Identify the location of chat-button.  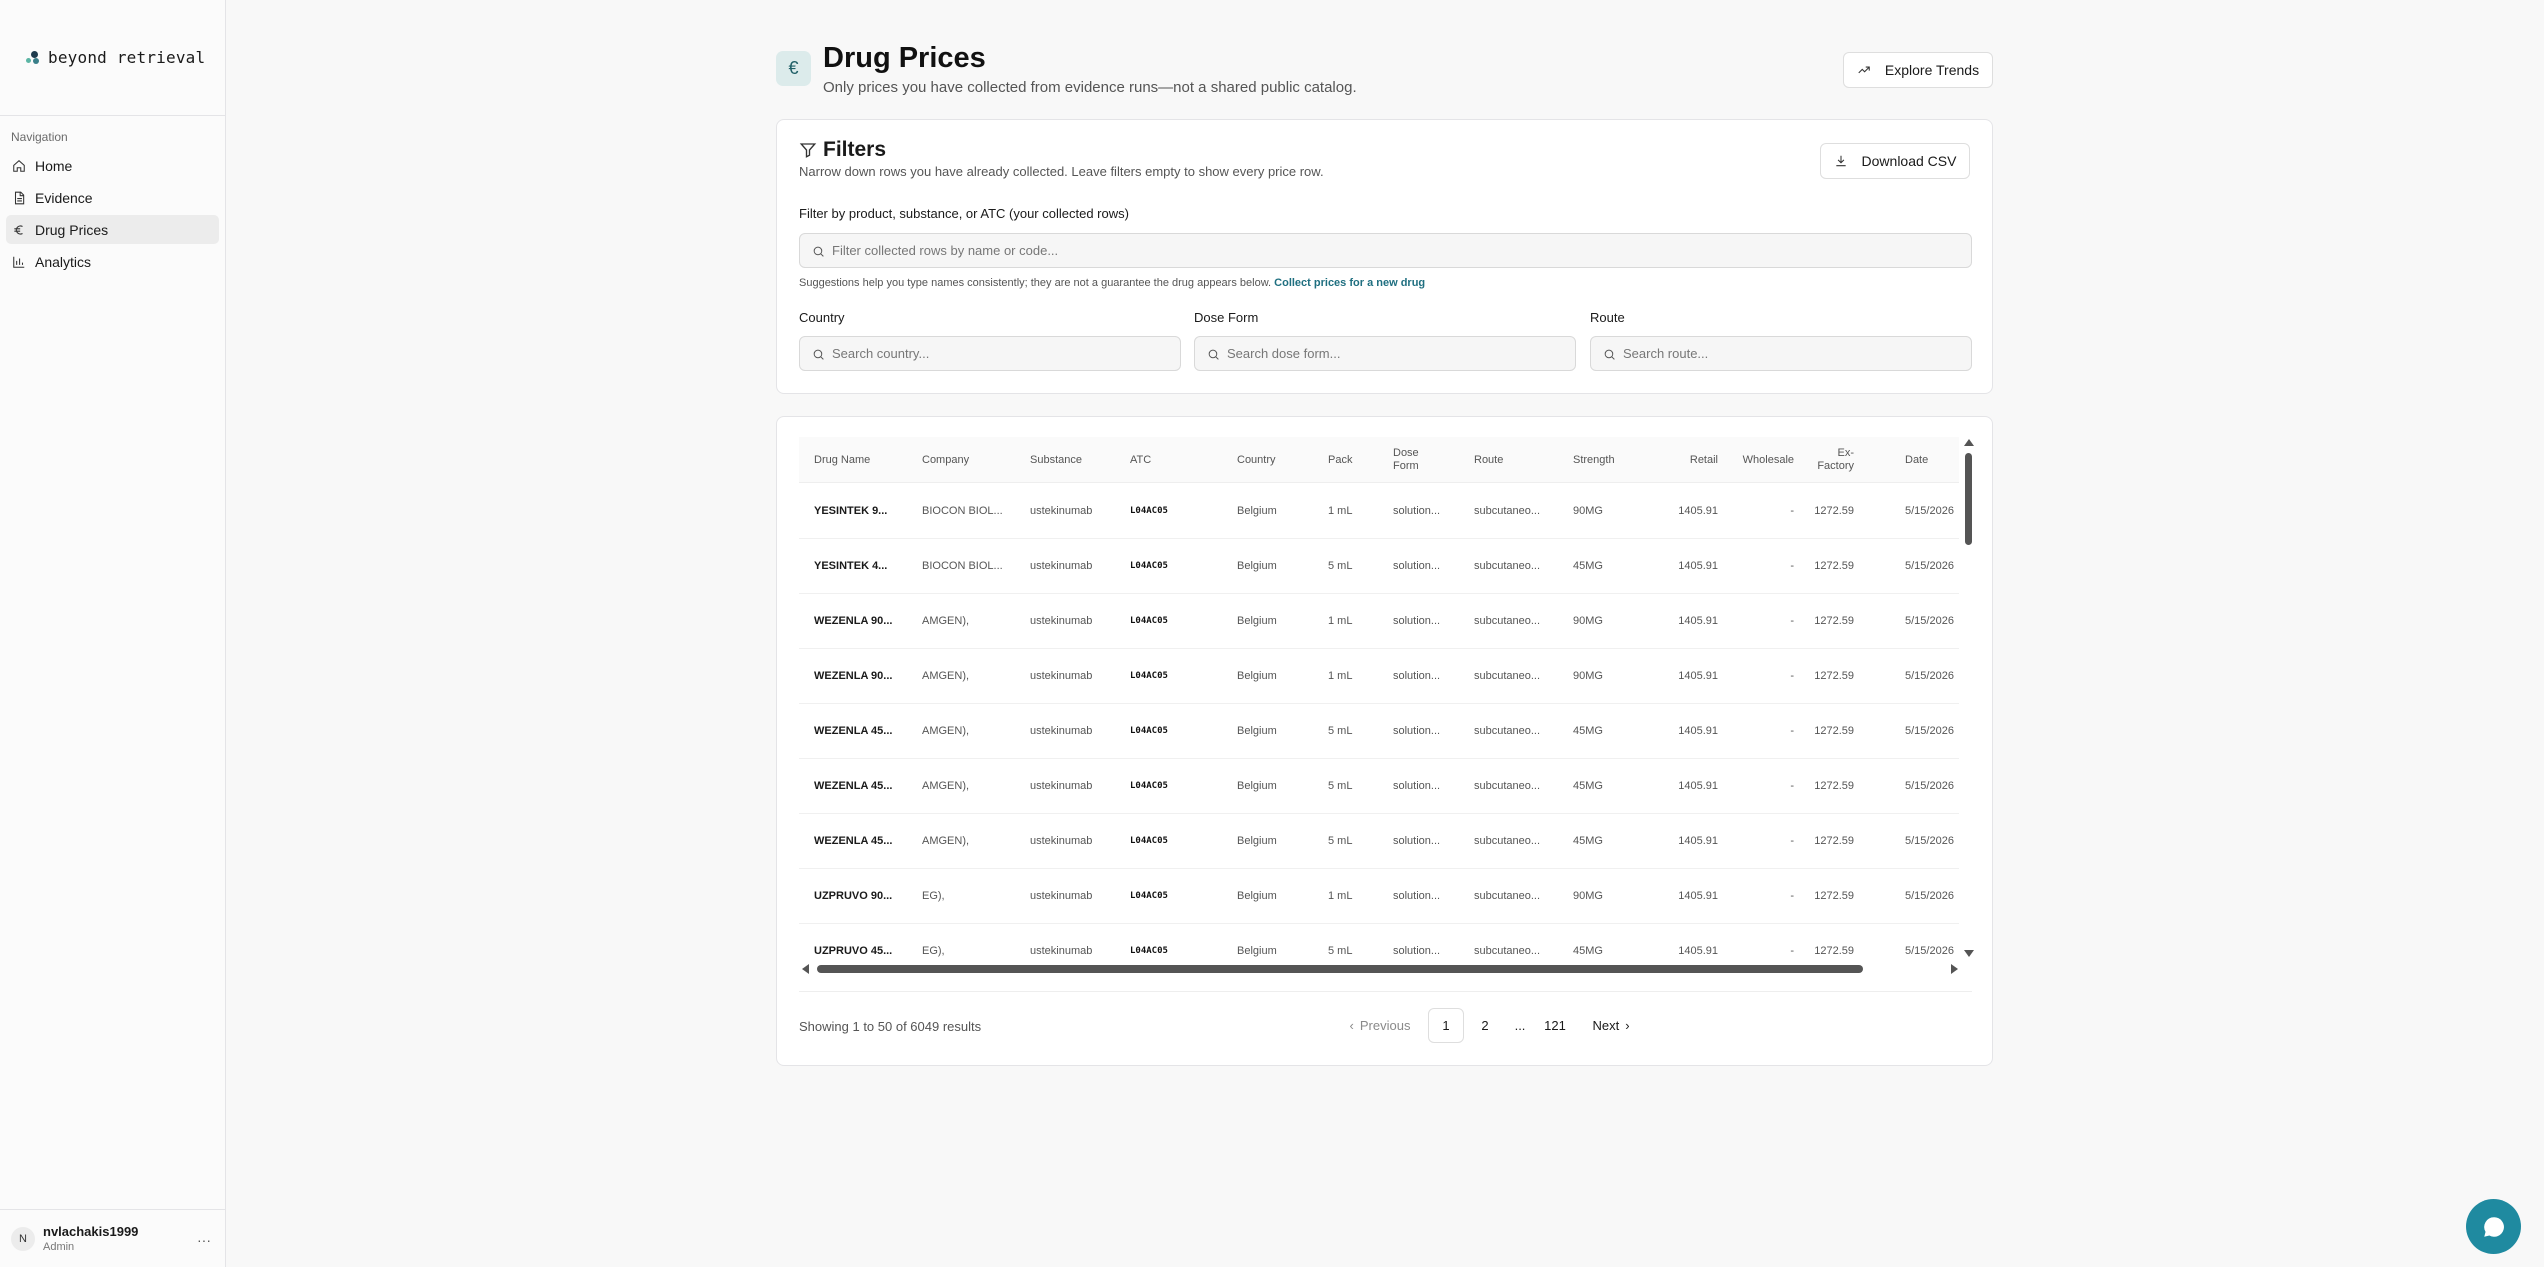
(2493, 1226).